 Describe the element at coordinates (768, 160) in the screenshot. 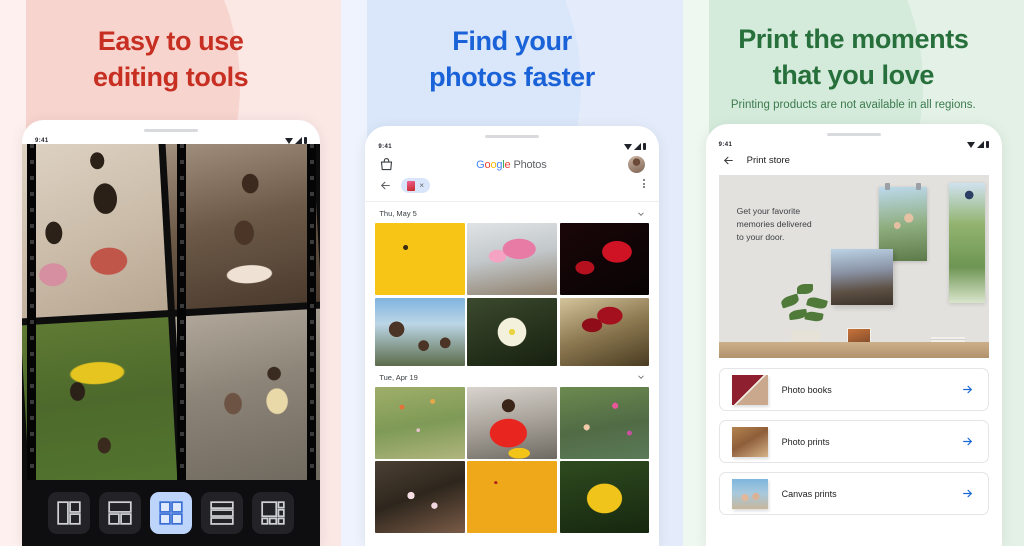

I see `page-title: Print store` at that location.